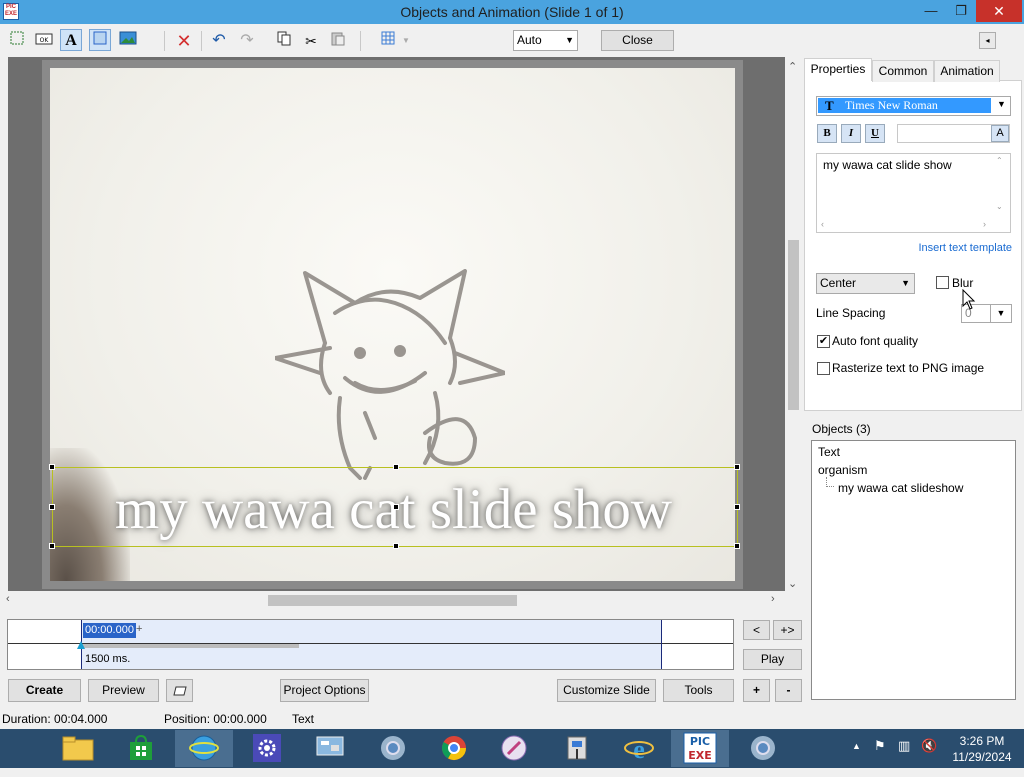 The width and height of the screenshot is (1024, 777). Describe the element at coordinates (338, 41) in the screenshot. I see `paste-icon` at that location.